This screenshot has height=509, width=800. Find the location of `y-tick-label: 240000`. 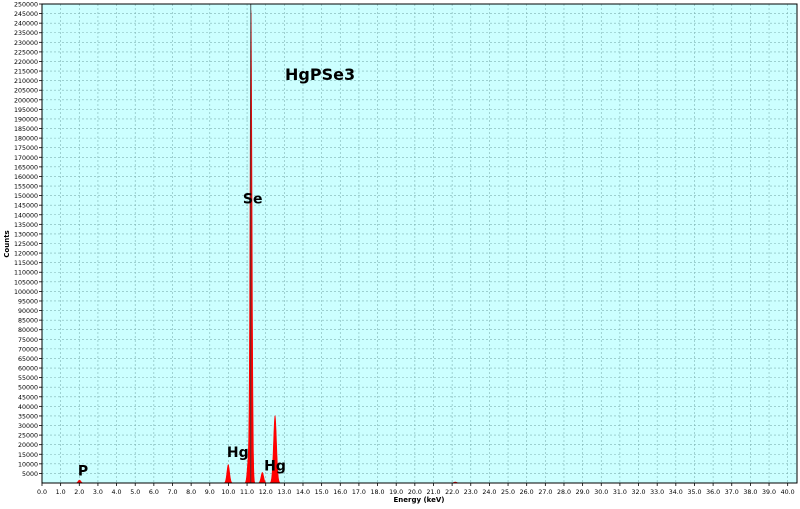

y-tick-label: 240000 is located at coordinates (26, 24).